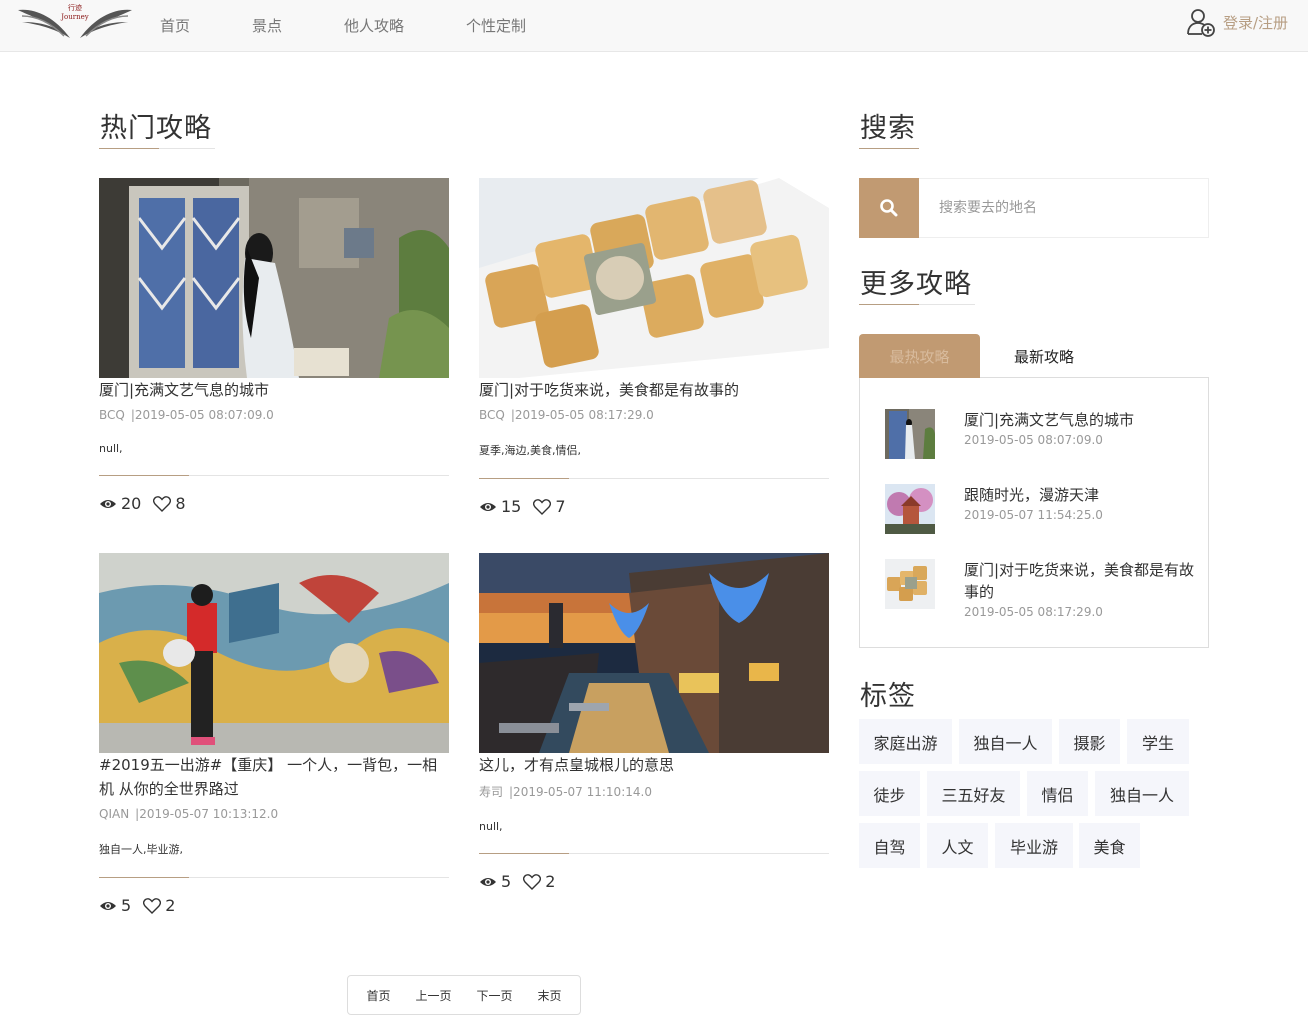 The image size is (1308, 1032). Describe the element at coordinates (654, 278) in the screenshot. I see `pastry-box-photo` at that location.